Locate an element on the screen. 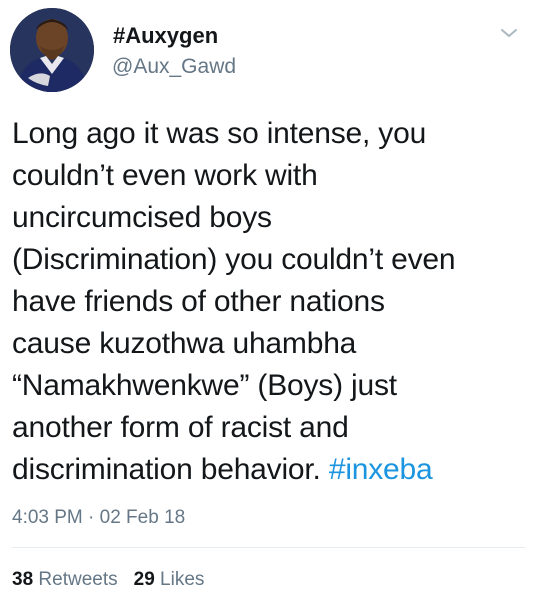  tweet-text-line: another form of racist and is located at coordinates (180, 427).